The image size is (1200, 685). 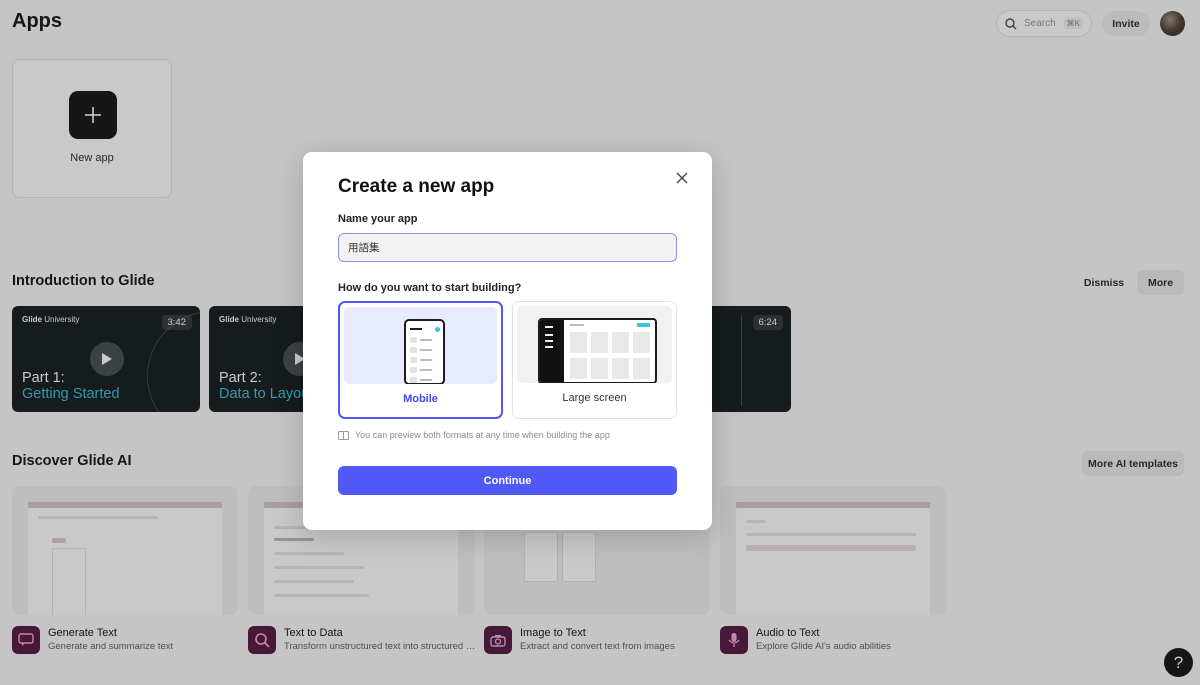 What do you see at coordinates (420, 399) in the screenshot?
I see `mobile-option-label: Mobile` at bounding box center [420, 399].